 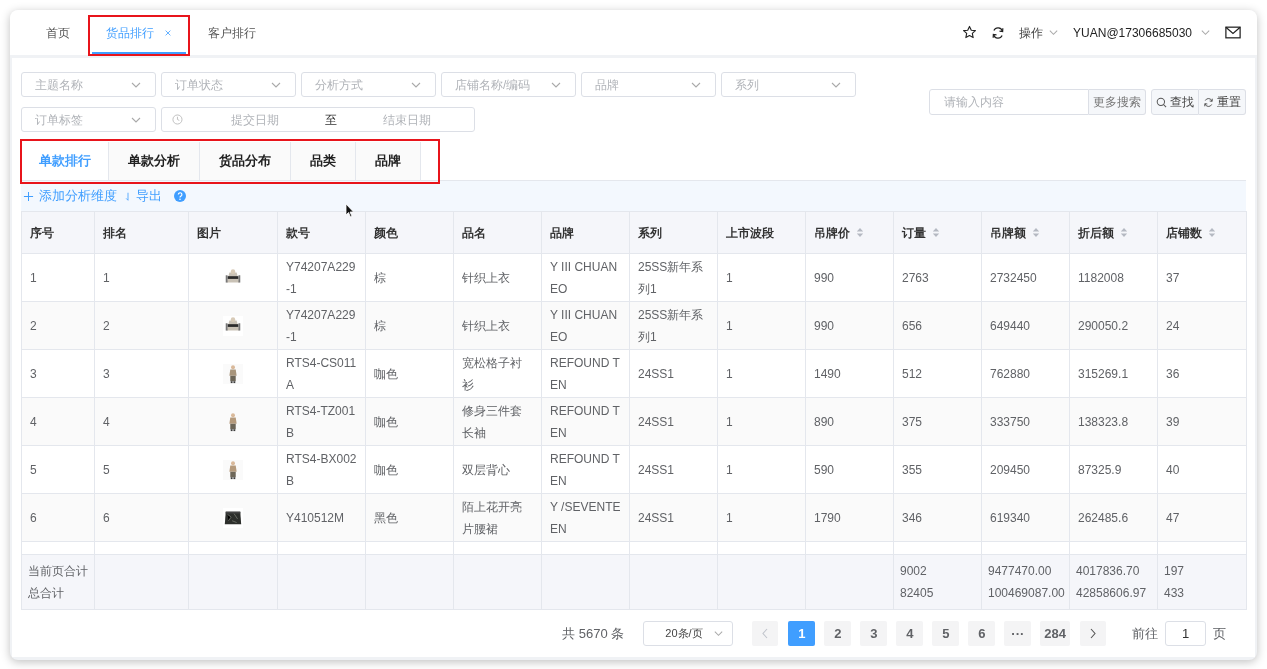 I want to click on page-tab: 客户排行, so click(x=232, y=32).